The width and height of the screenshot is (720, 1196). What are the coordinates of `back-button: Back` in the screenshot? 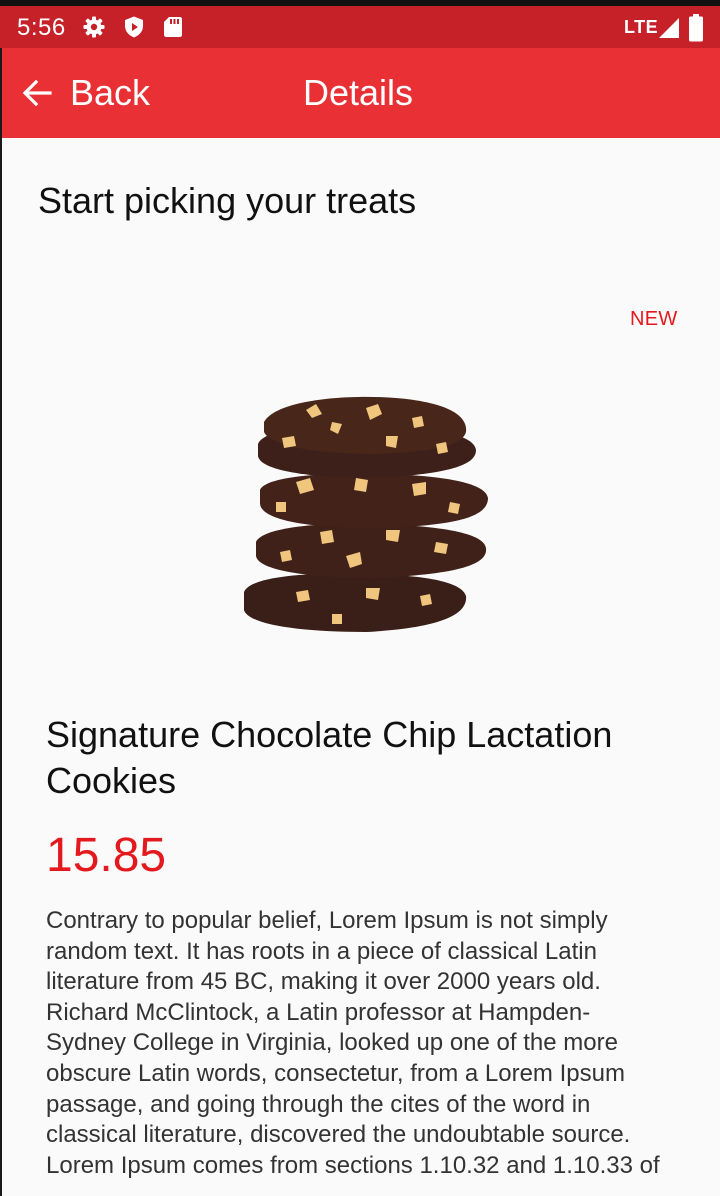 It's located at (110, 93).